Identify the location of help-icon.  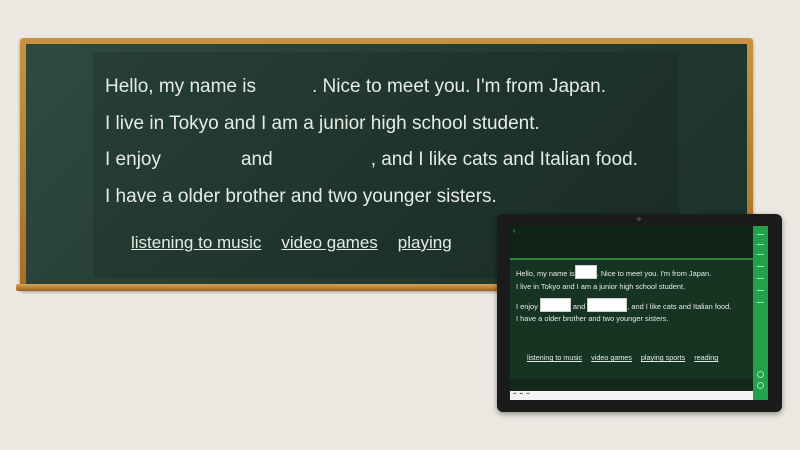
(760, 385).